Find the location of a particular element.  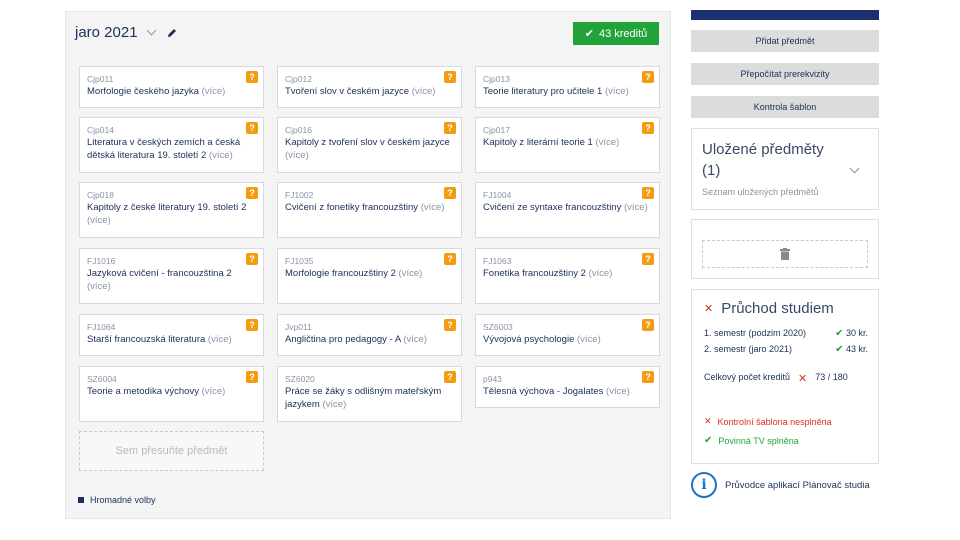

semester-selector: jaro 2021 is located at coordinates (126, 32).